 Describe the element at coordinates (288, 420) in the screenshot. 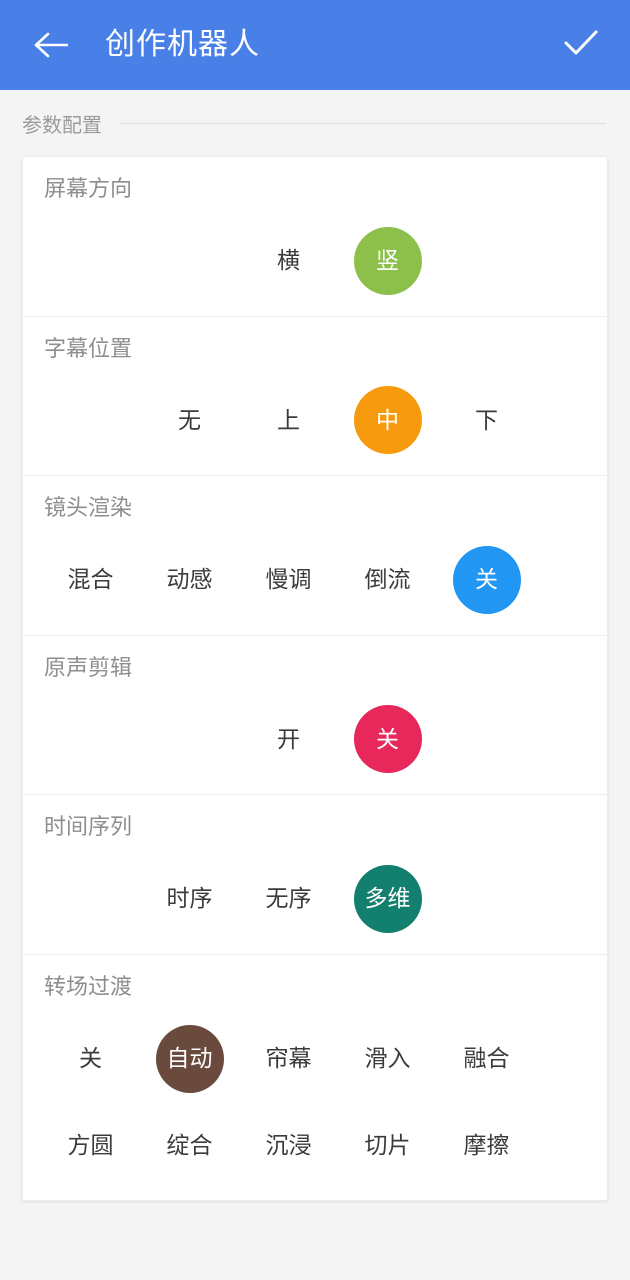

I see `option: 上` at that location.